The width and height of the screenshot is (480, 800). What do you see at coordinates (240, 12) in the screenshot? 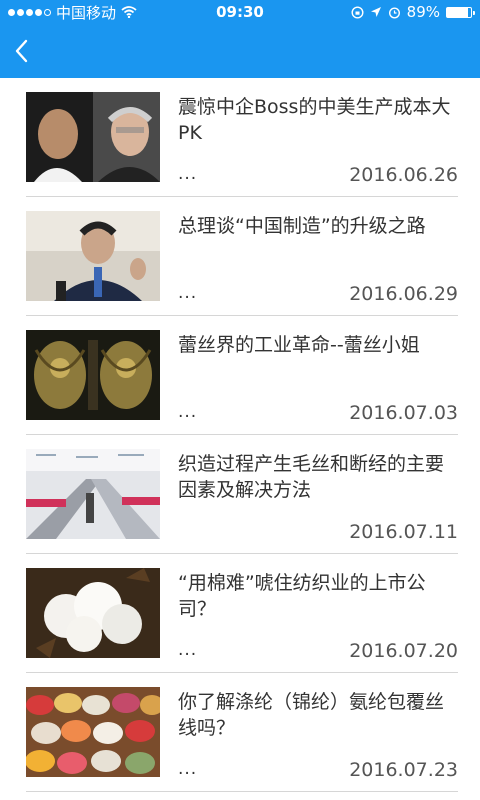
I see `status-bar: 中国移动 09:30 89%` at bounding box center [240, 12].